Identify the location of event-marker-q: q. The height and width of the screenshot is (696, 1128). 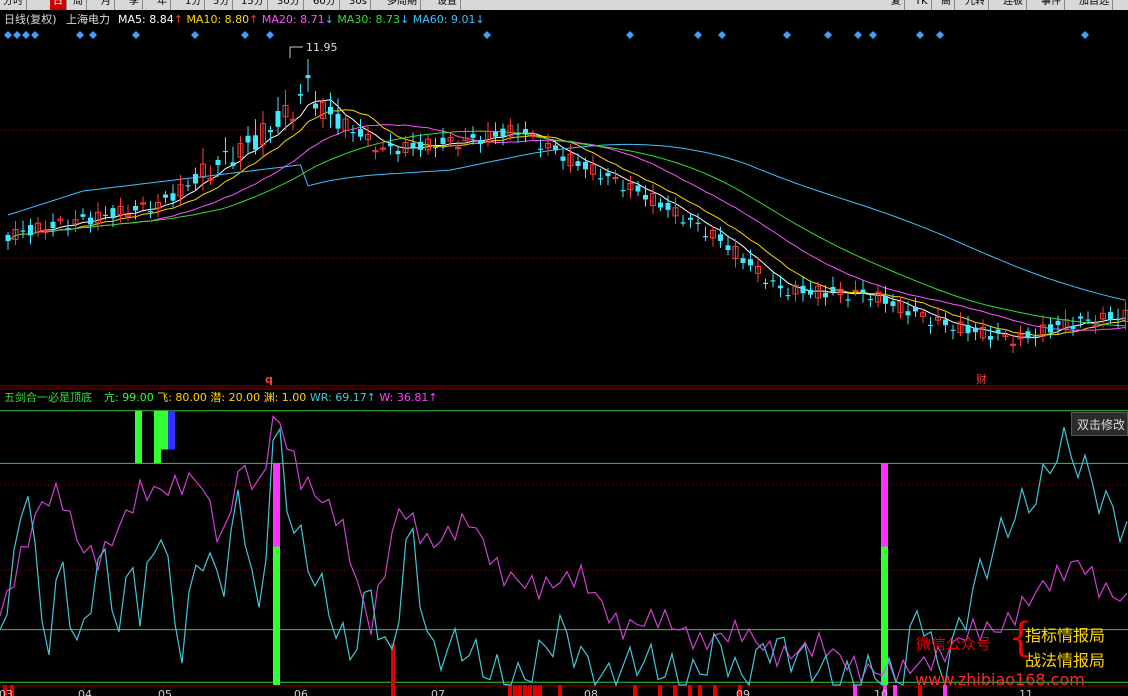
(269, 379).